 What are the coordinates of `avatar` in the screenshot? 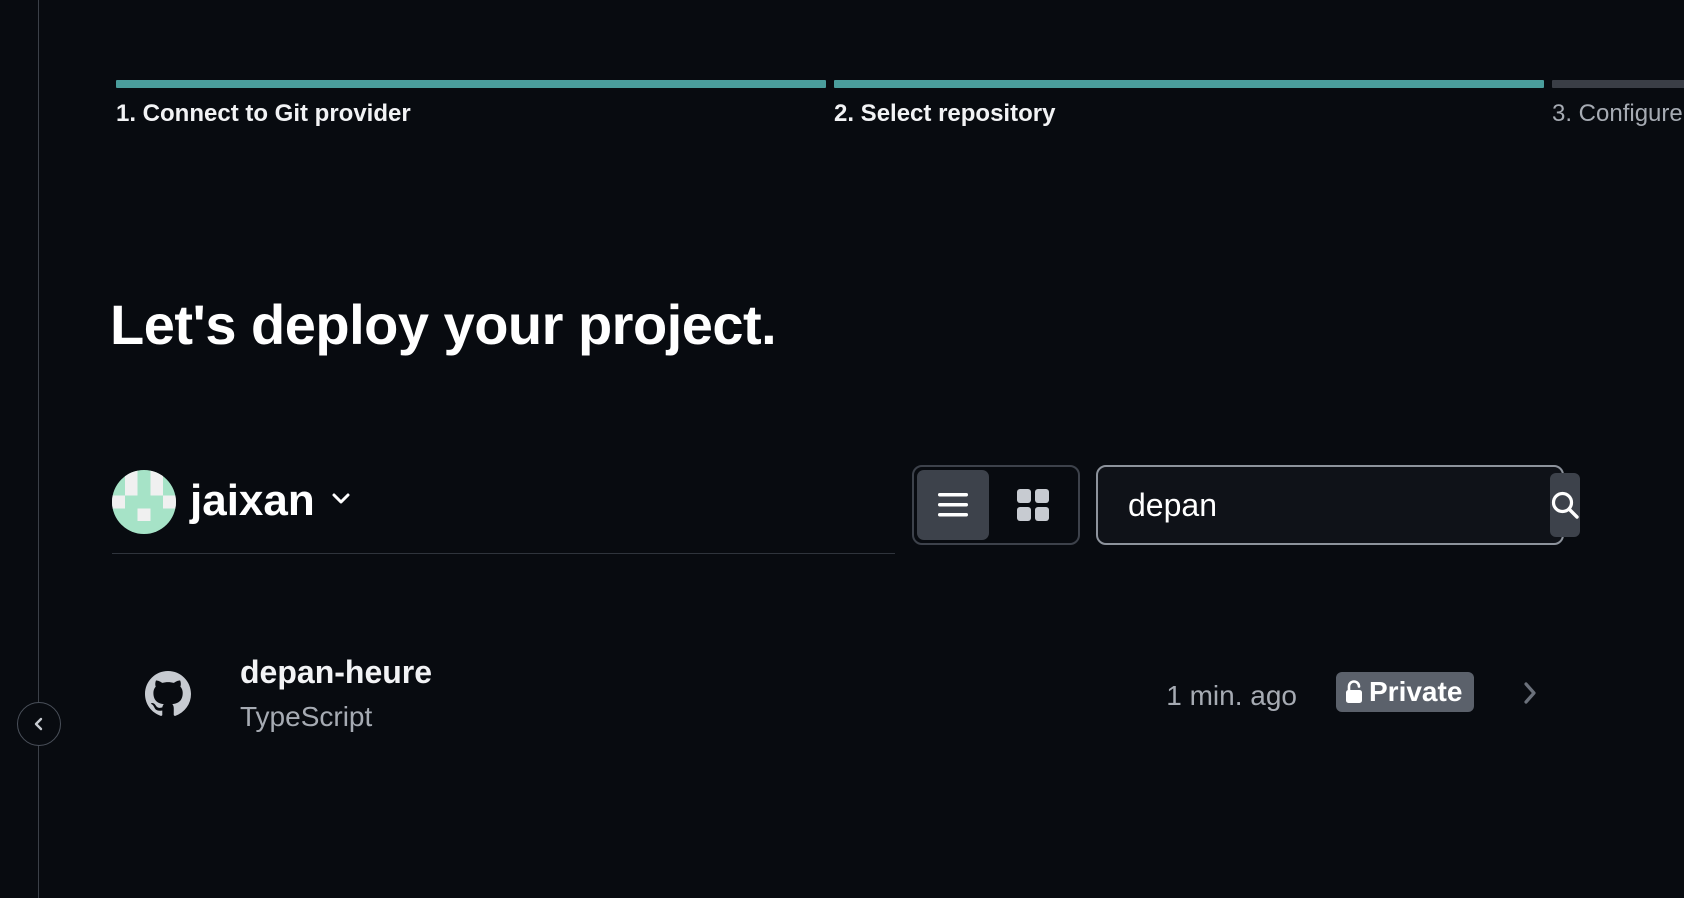 It's located at (144, 502).